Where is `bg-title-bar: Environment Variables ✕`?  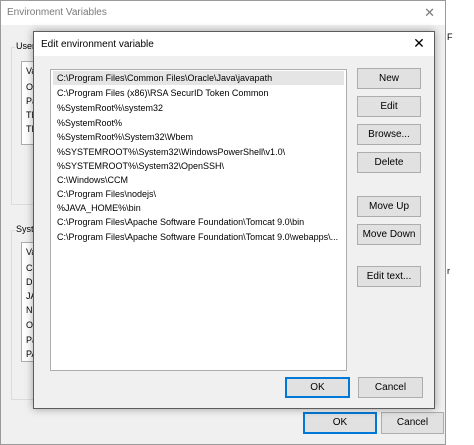 bg-title-bar: Environment Variables ✕ is located at coordinates (223, 13).